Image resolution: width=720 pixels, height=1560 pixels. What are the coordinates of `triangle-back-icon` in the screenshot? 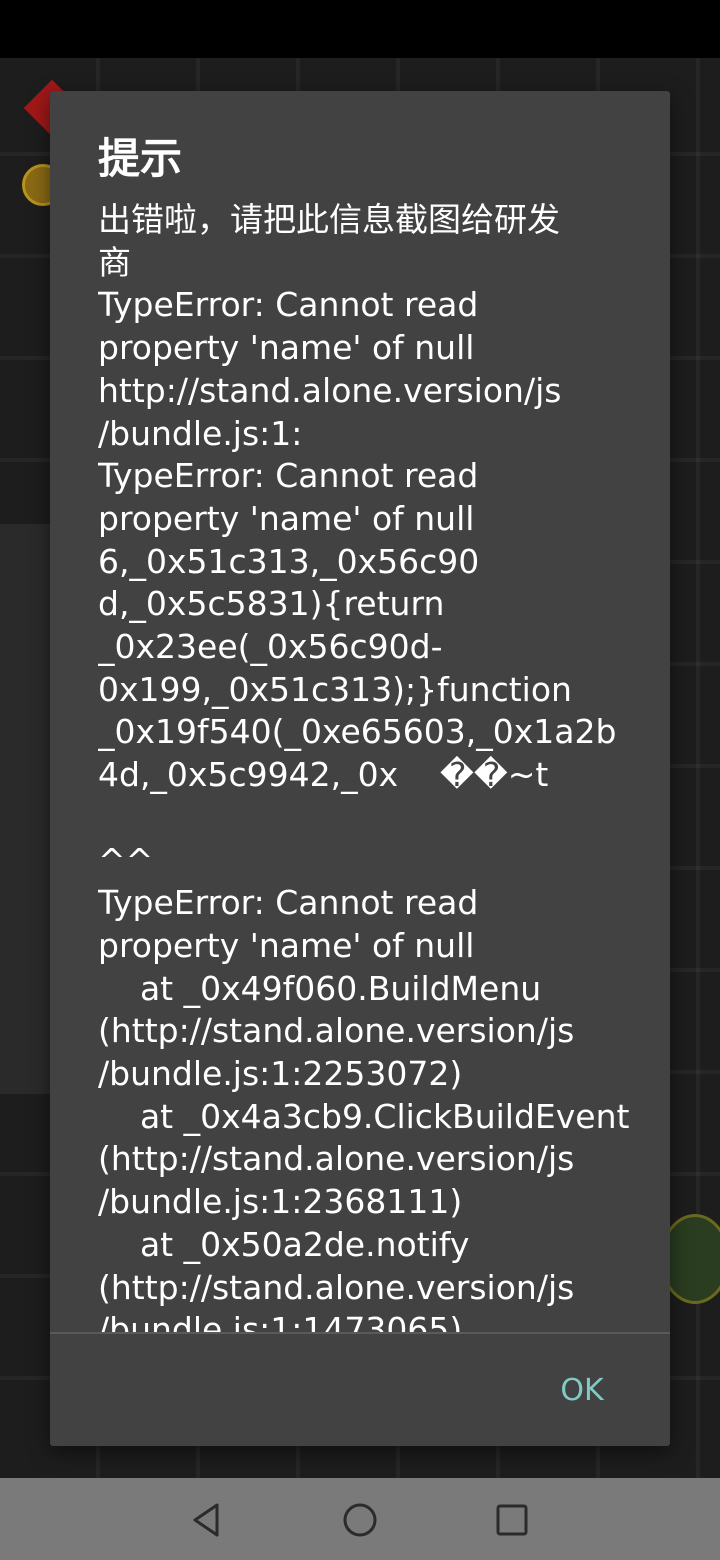 It's located at (206, 1520).